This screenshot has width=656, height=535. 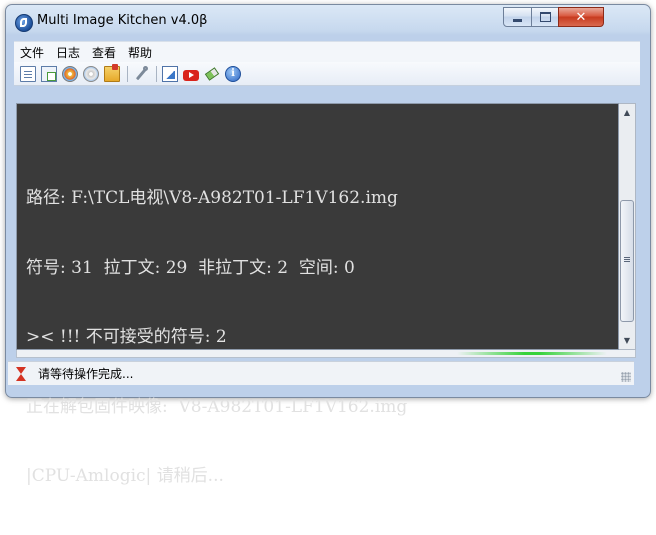 What do you see at coordinates (626, 377) in the screenshot?
I see `resize-grip-icon` at bounding box center [626, 377].